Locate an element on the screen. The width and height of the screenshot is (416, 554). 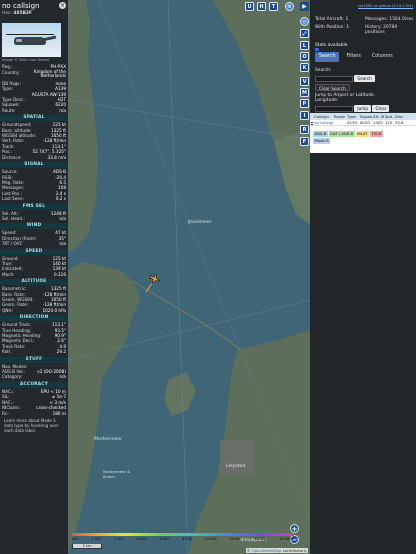
cell-altitude: 1325 is located at coordinates (378, 122).